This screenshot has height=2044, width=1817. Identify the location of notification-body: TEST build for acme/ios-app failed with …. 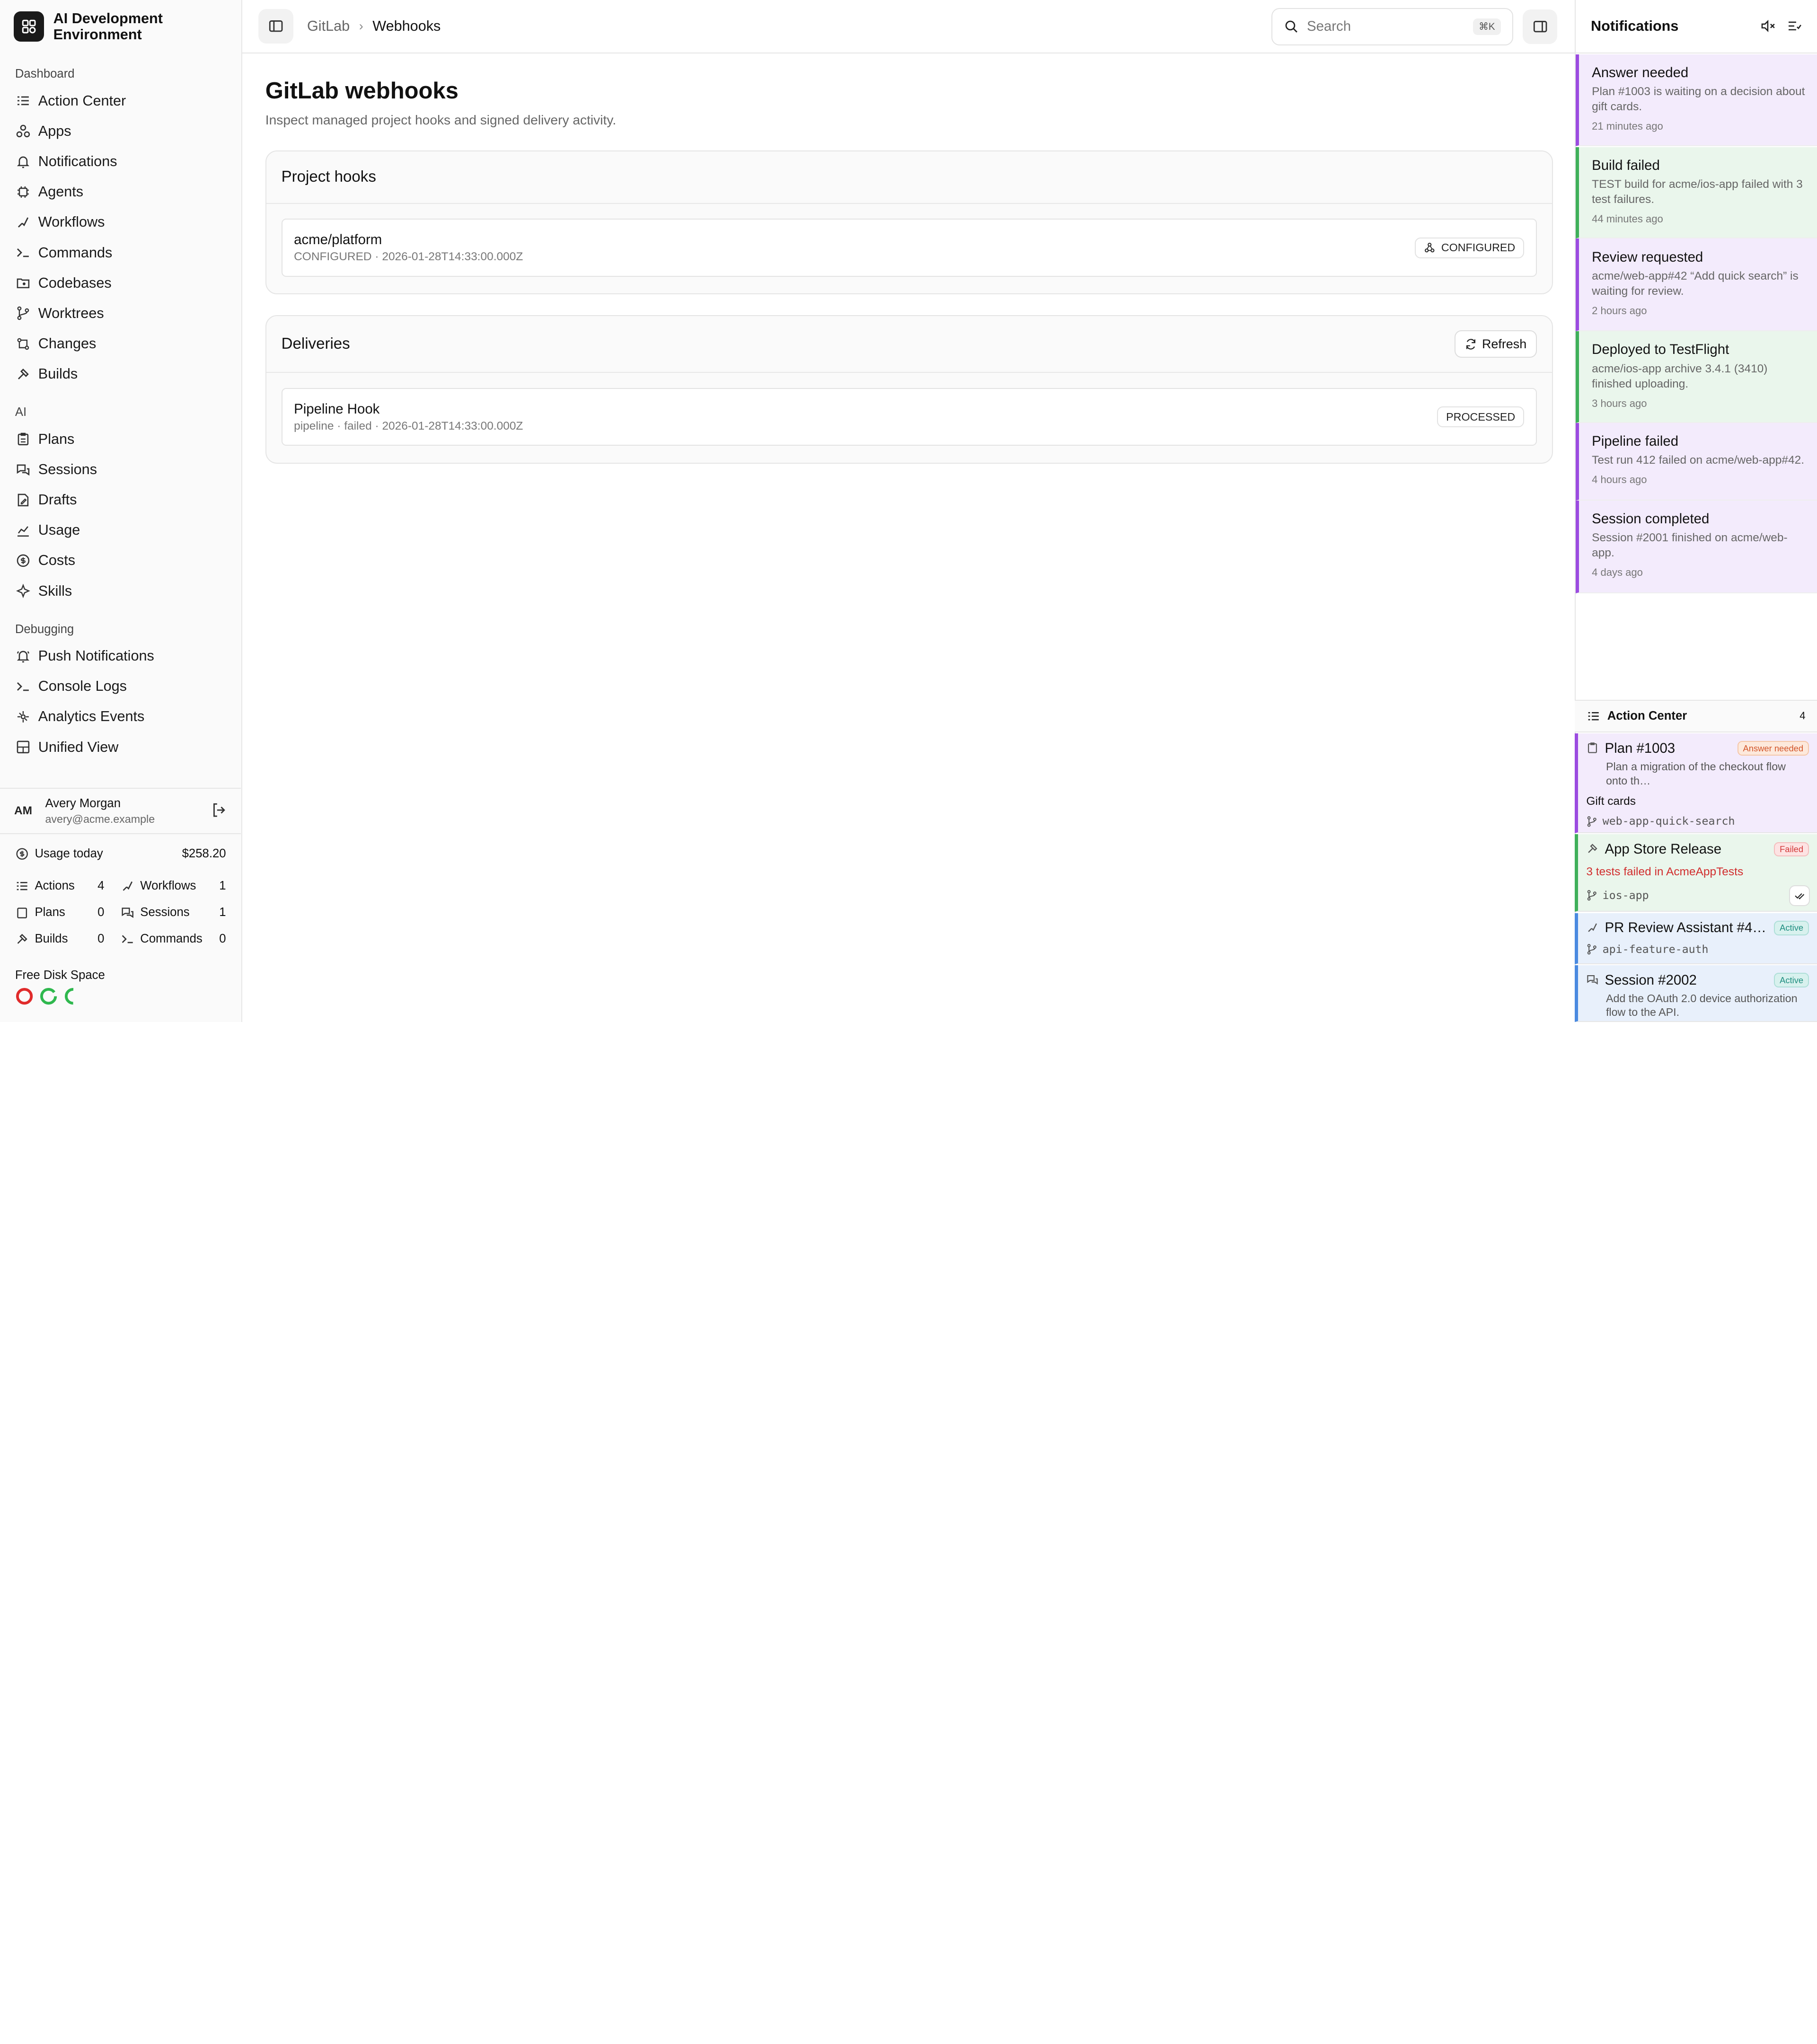
(1697, 192).